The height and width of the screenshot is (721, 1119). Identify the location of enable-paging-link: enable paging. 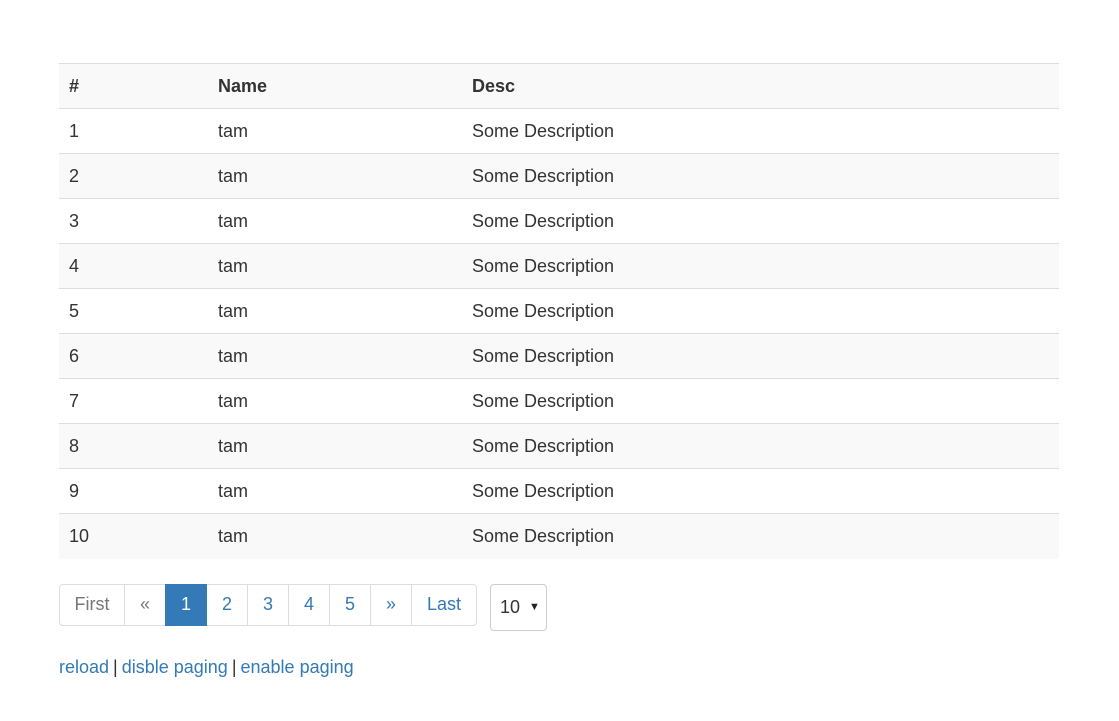
(297, 667).